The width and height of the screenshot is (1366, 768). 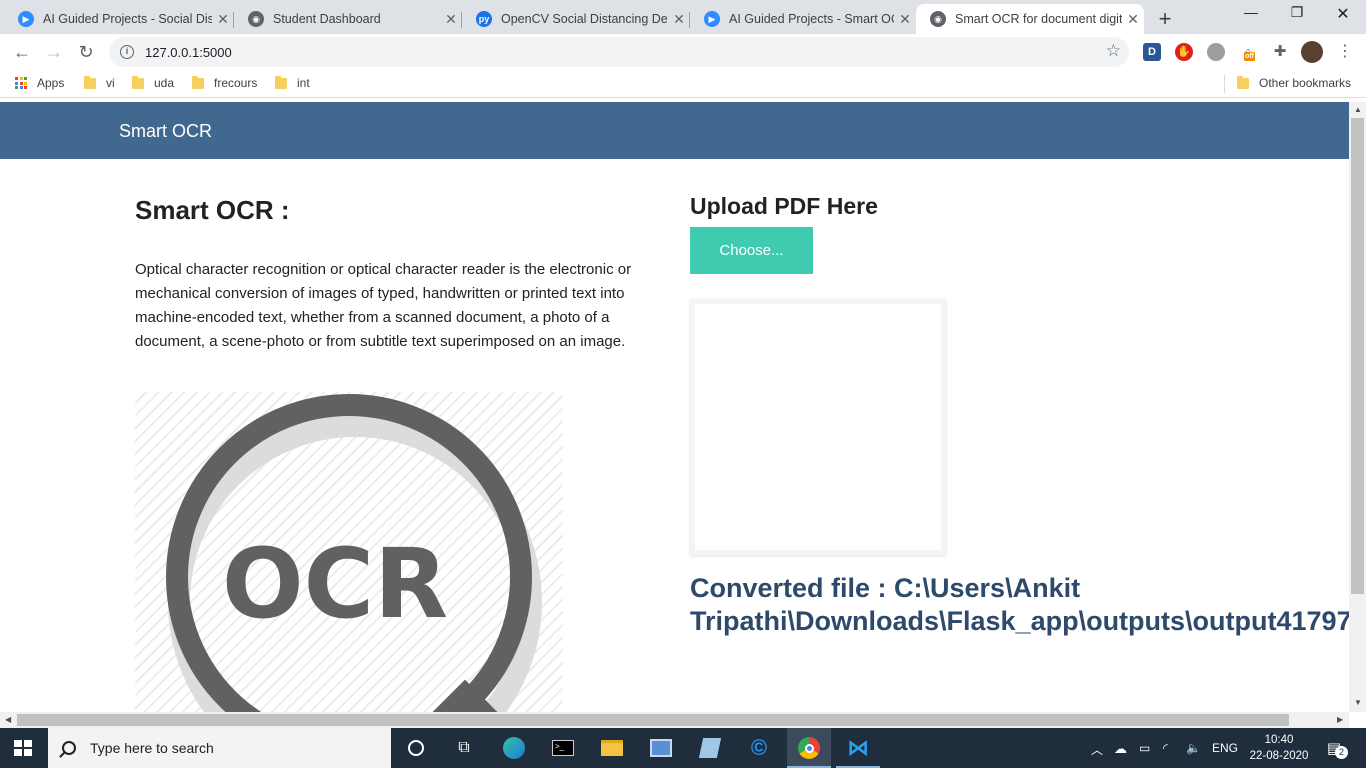 What do you see at coordinates (236, 83) in the screenshot?
I see `bookmark-label: frecours` at bounding box center [236, 83].